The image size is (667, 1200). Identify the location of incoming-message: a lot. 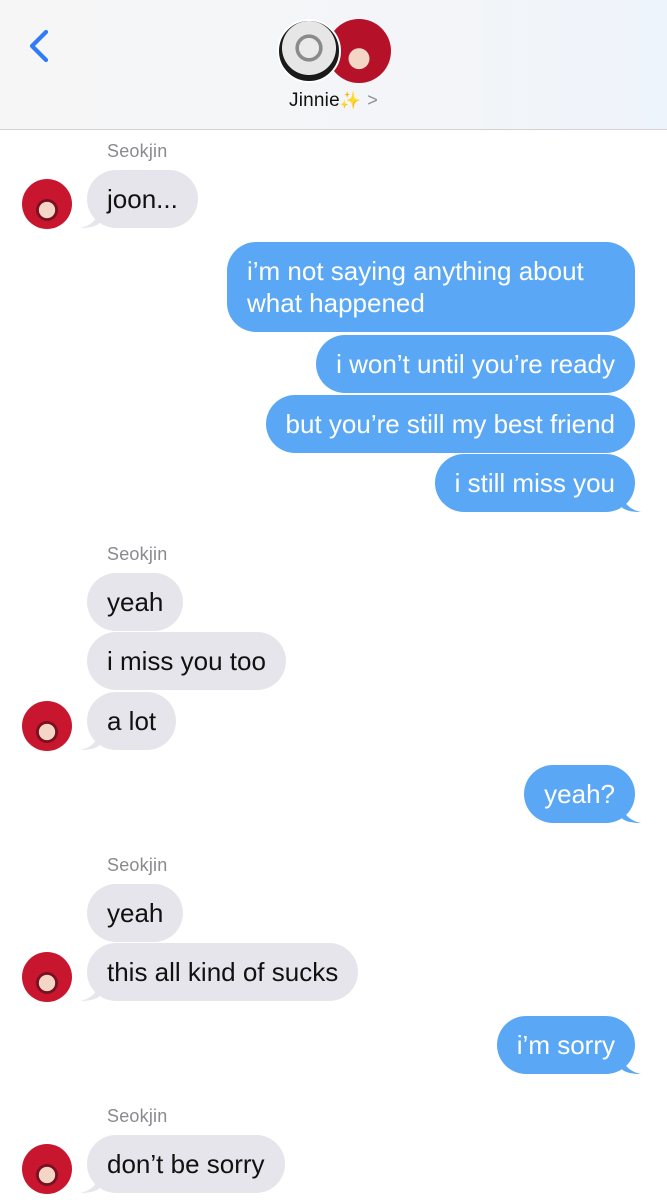
(132, 721).